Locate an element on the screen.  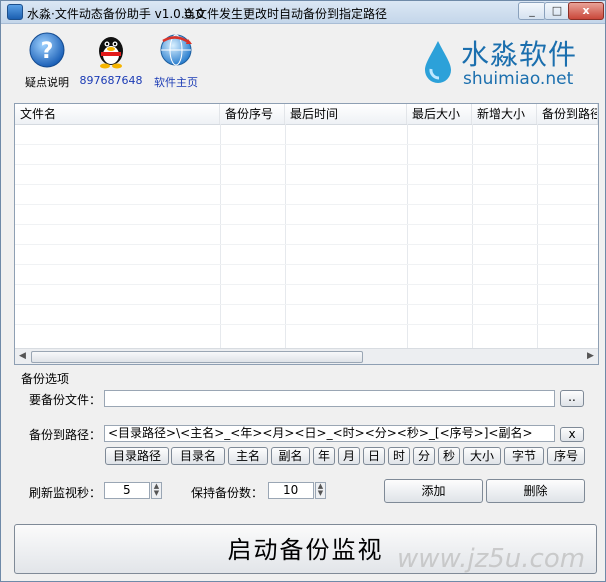
keep-count-input: 10 is located at coordinates (291, 490).